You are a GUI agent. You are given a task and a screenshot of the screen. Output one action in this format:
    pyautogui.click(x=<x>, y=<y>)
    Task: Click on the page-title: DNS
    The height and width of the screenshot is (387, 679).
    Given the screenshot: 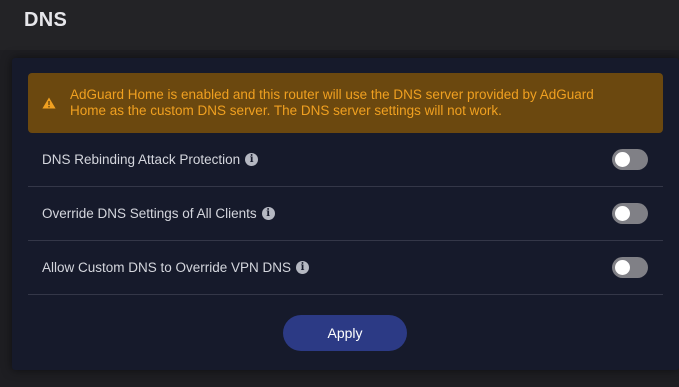 What is the action you would take?
    pyautogui.click(x=46, y=20)
    